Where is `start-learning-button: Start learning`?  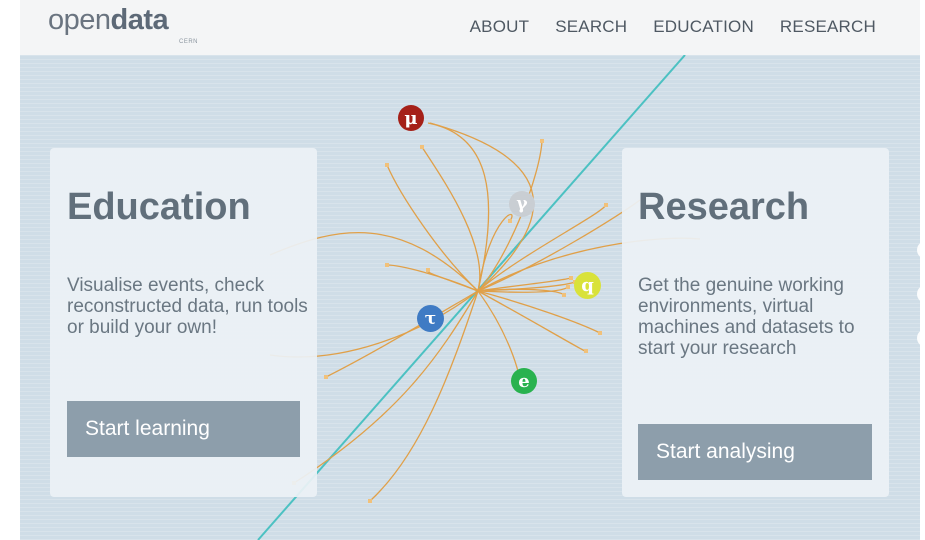 start-learning-button: Start learning is located at coordinates (183, 429).